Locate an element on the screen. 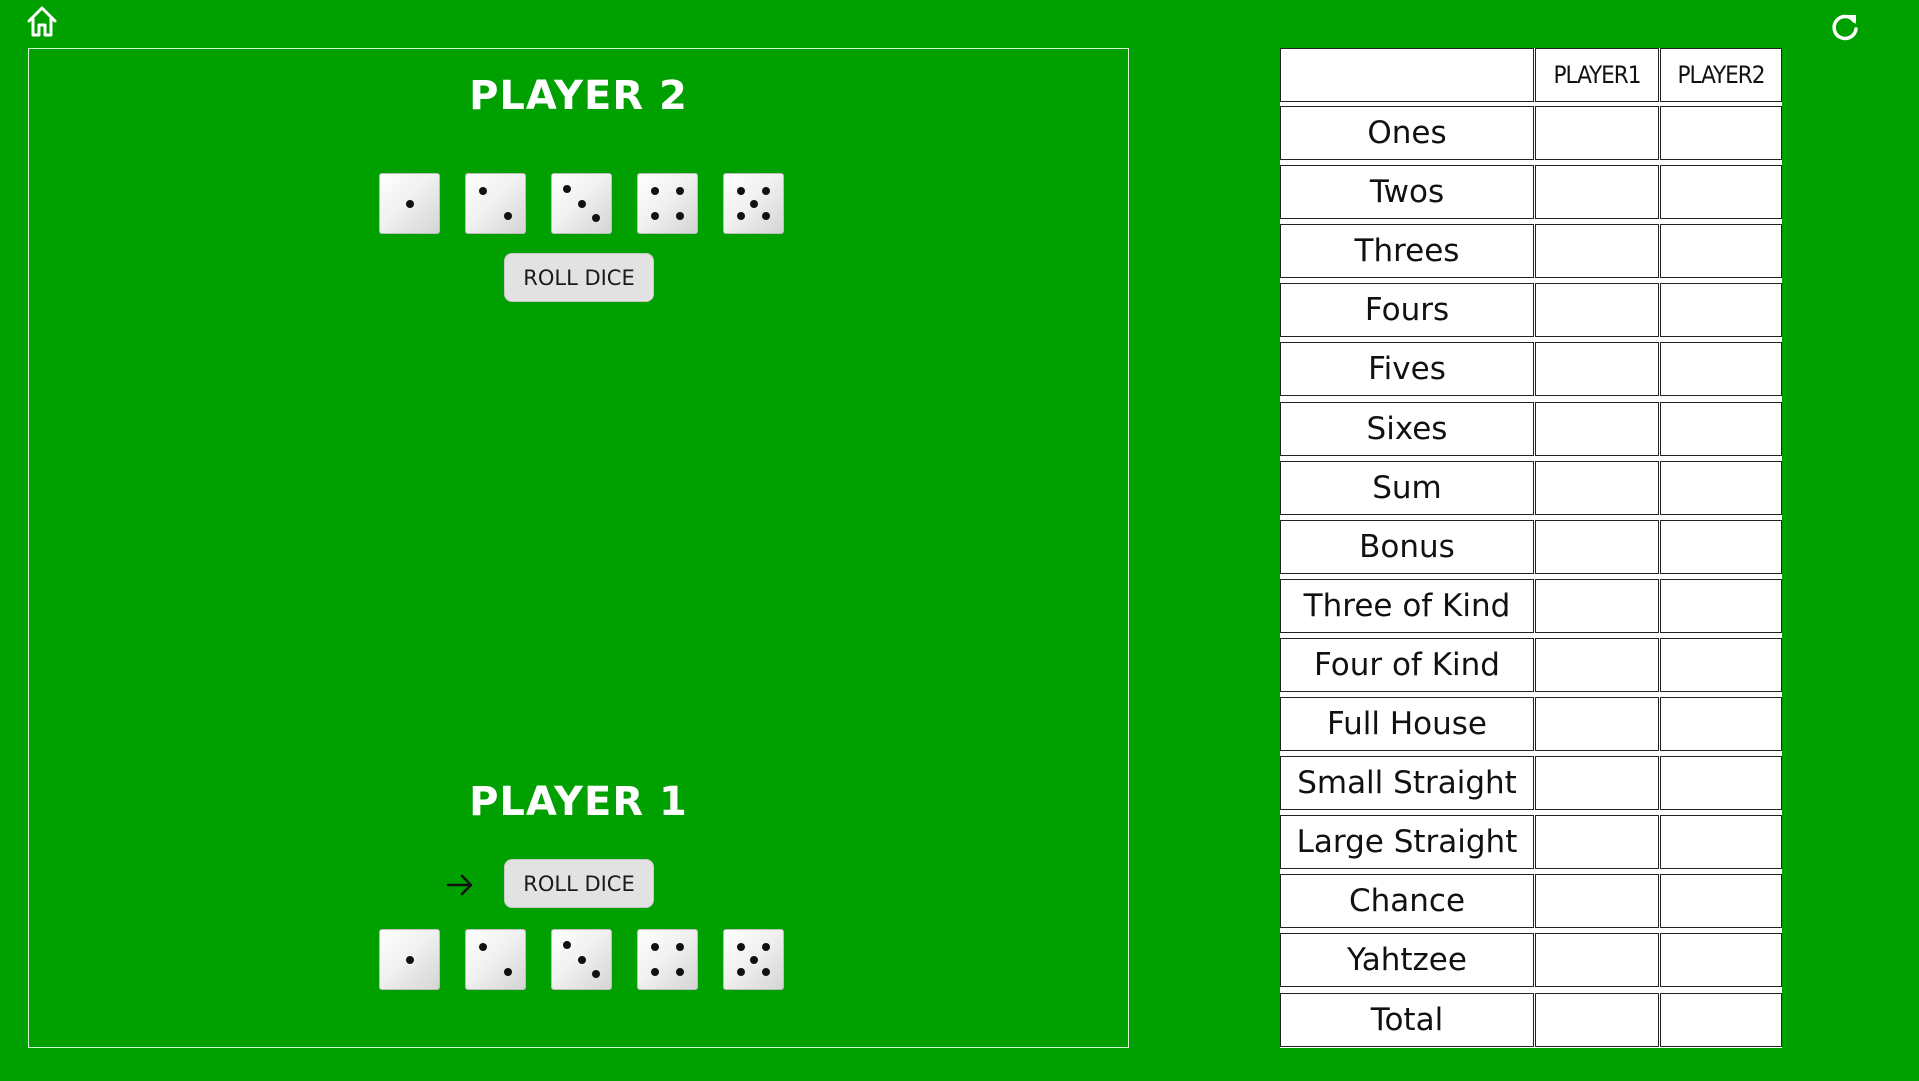  score-row-label: Sixes is located at coordinates (1407, 428).